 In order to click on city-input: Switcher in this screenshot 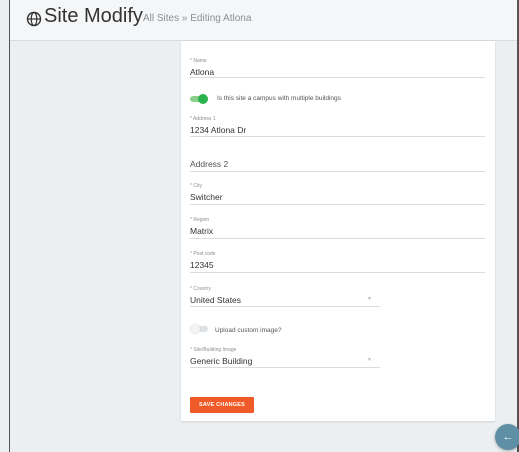, I will do `click(337, 197)`.